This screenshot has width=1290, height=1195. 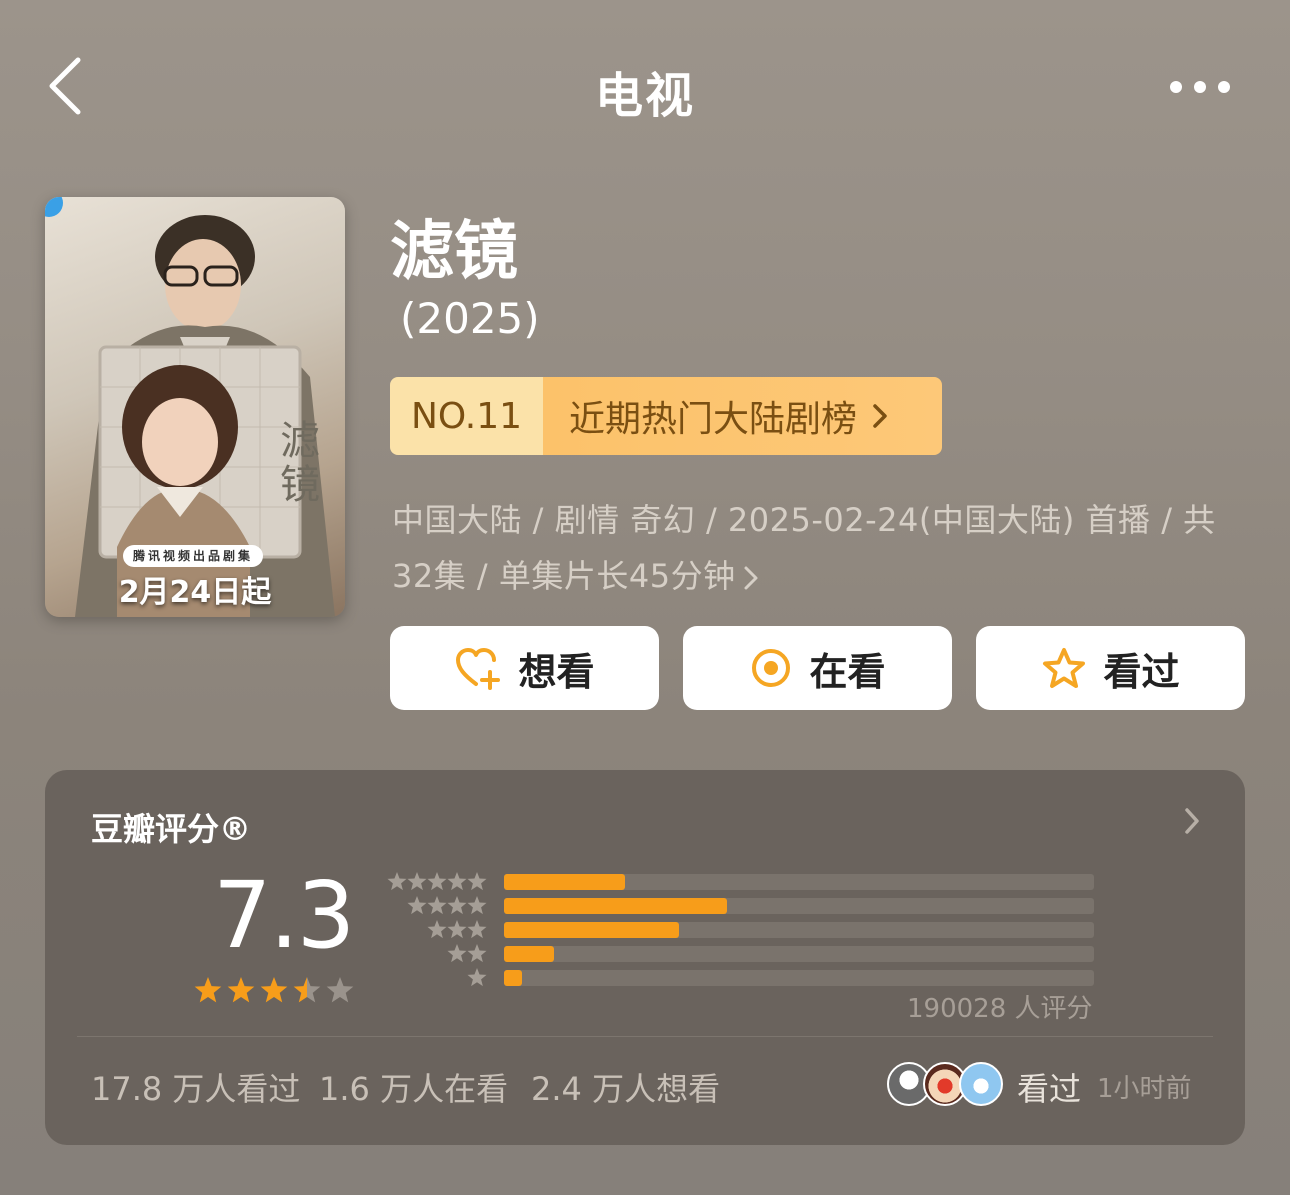 I want to click on more-button, so click(x=1200, y=87).